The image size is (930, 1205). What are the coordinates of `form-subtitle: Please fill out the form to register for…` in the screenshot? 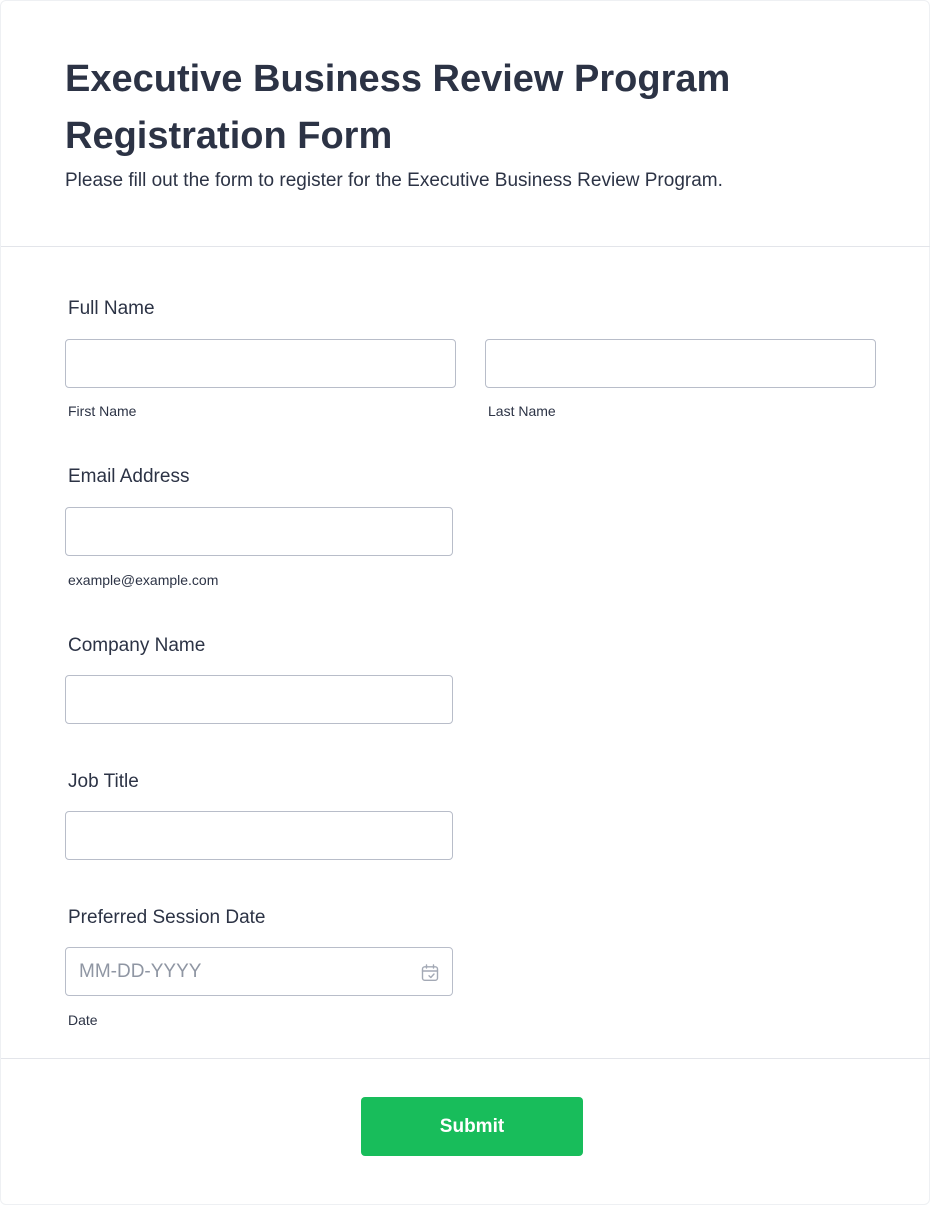 It's located at (394, 180).